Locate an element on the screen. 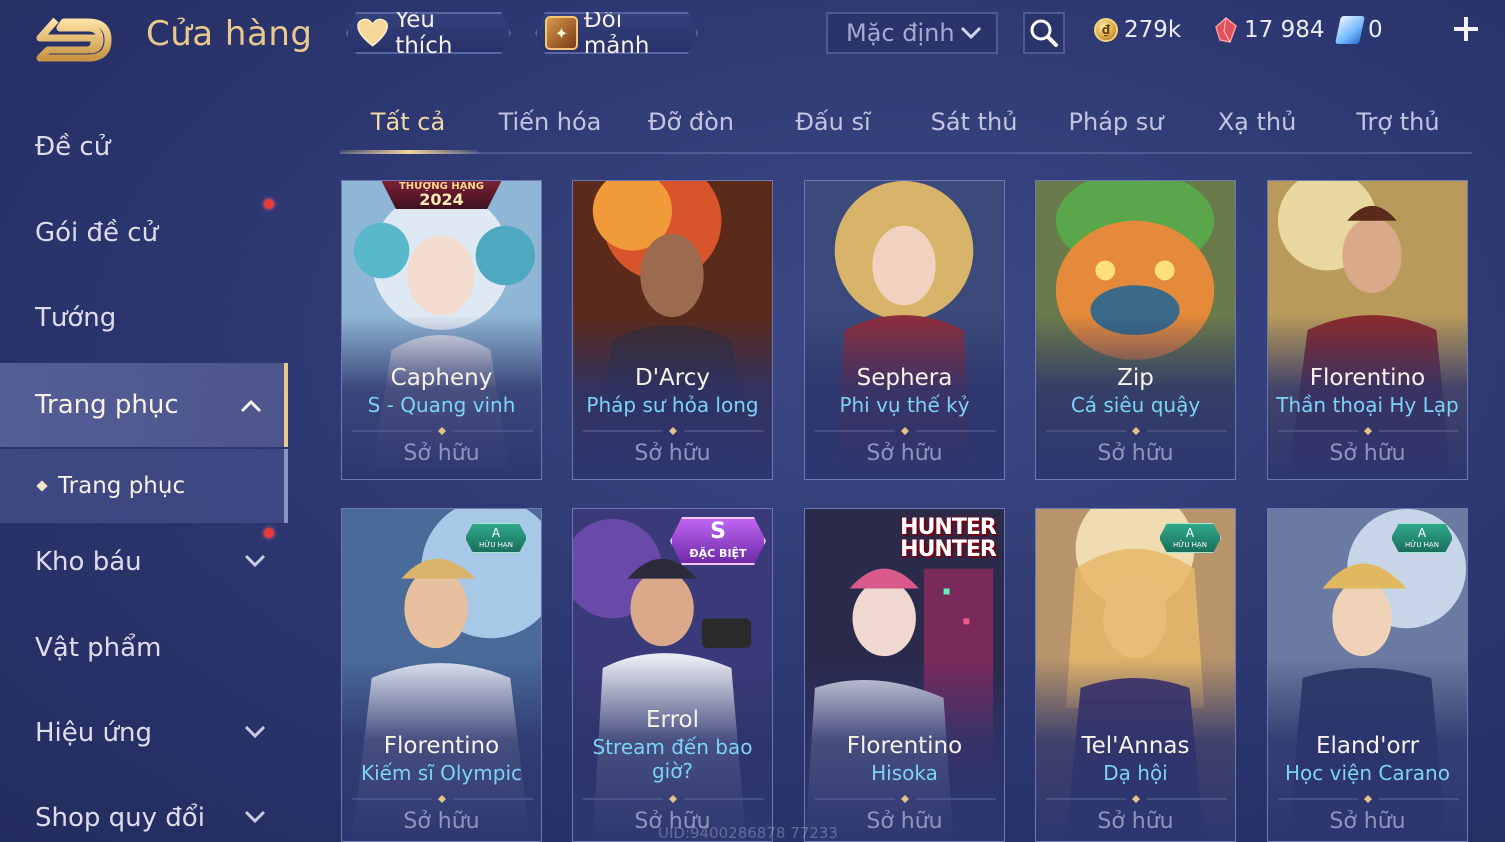 The height and width of the screenshot is (842, 1505). skin-card: D'Arcy Pháp sư hỏa long Sở hữu is located at coordinates (672, 330).